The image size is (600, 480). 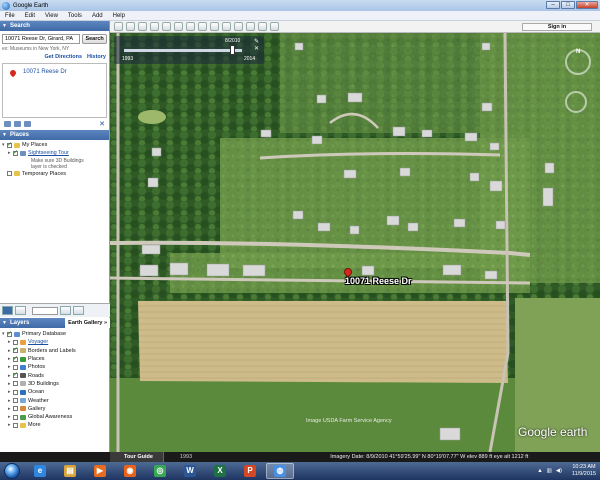 What do you see at coordinates (119, 16) in the screenshot?
I see `menu-help: Help` at bounding box center [119, 16].